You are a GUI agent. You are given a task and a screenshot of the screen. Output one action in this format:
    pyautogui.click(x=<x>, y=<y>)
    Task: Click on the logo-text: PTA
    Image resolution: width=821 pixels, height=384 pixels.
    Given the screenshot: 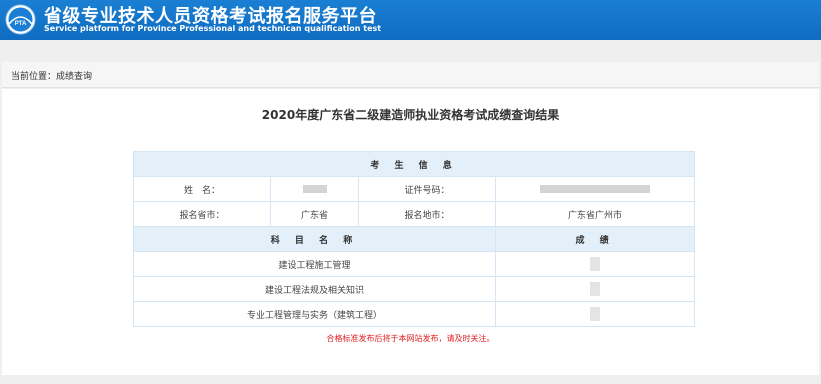 What is the action you would take?
    pyautogui.click(x=21, y=24)
    